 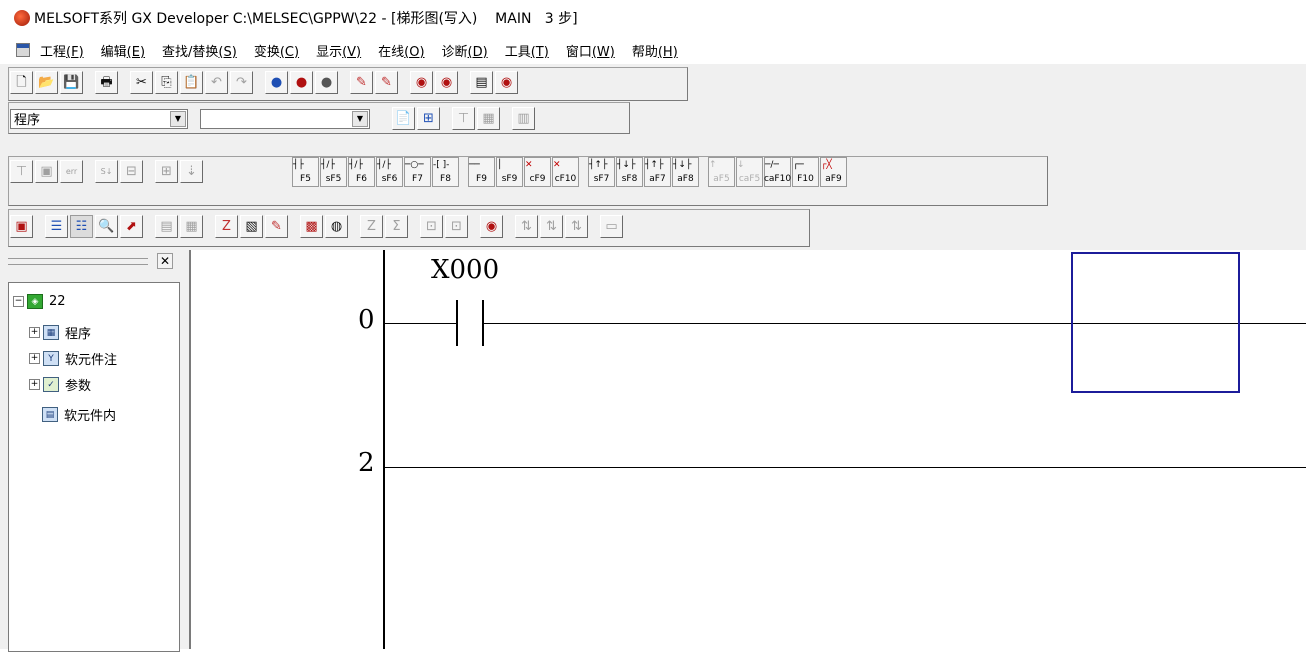 What do you see at coordinates (336, 226) in the screenshot?
I see `program-check-icon: ◍` at bounding box center [336, 226].